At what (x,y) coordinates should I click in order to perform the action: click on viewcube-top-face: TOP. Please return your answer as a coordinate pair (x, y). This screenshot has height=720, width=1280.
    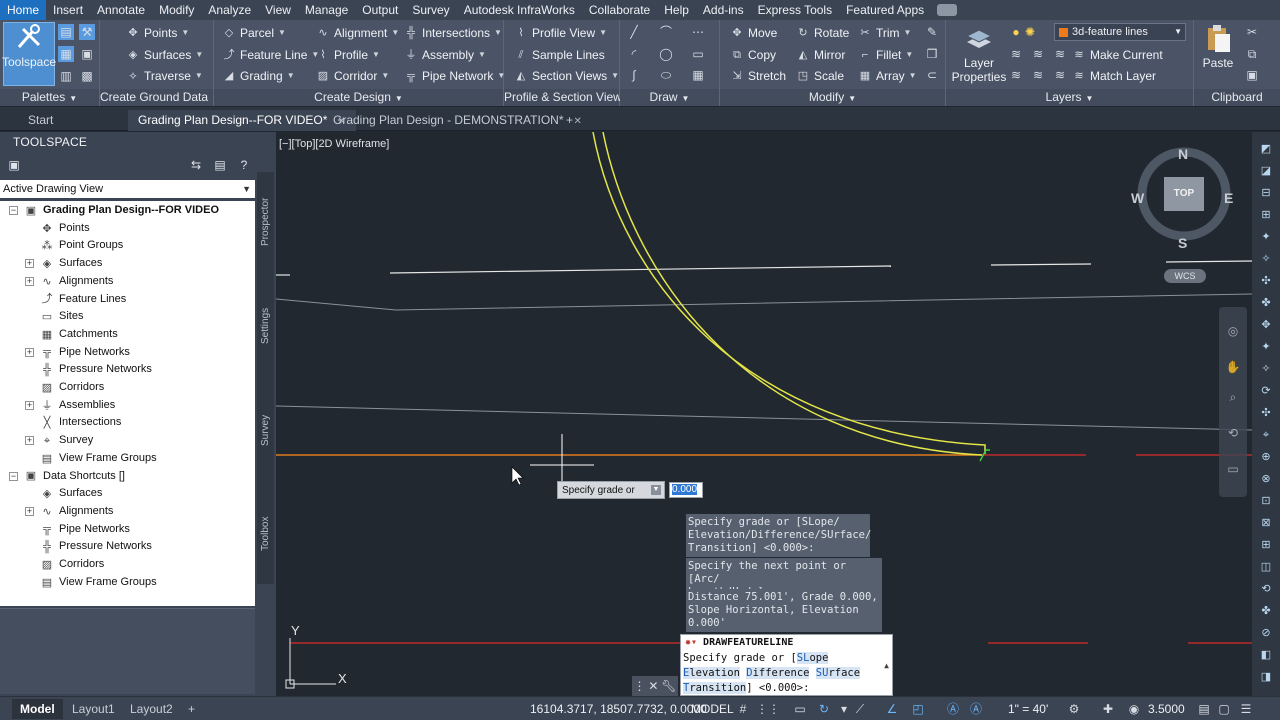
    Looking at the image, I should click on (1184, 194).